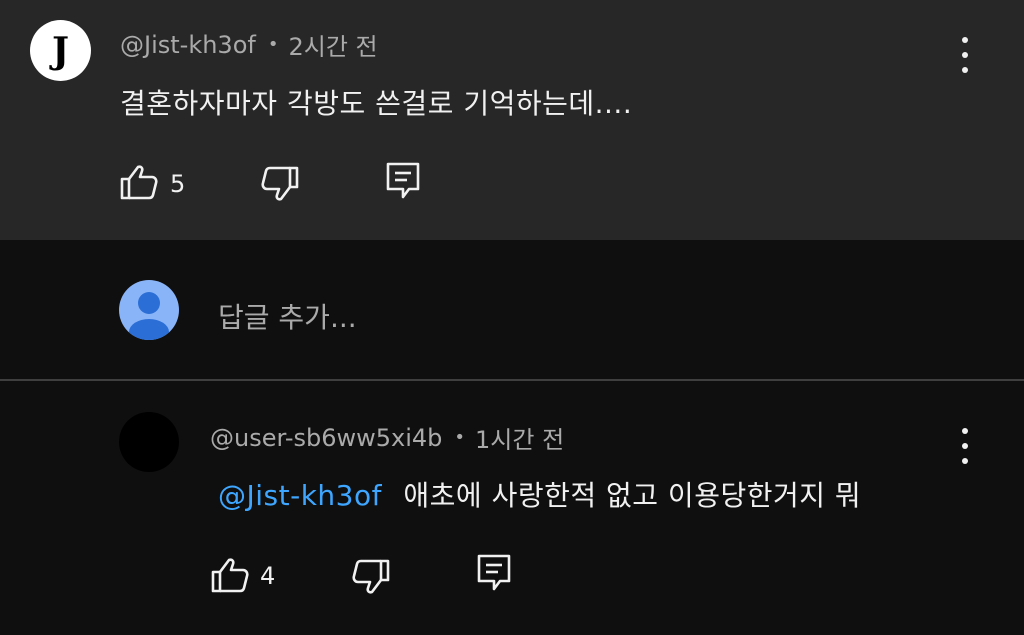 Image resolution: width=1024 pixels, height=635 pixels. I want to click on reply-time: 1시간 전, so click(520, 440).